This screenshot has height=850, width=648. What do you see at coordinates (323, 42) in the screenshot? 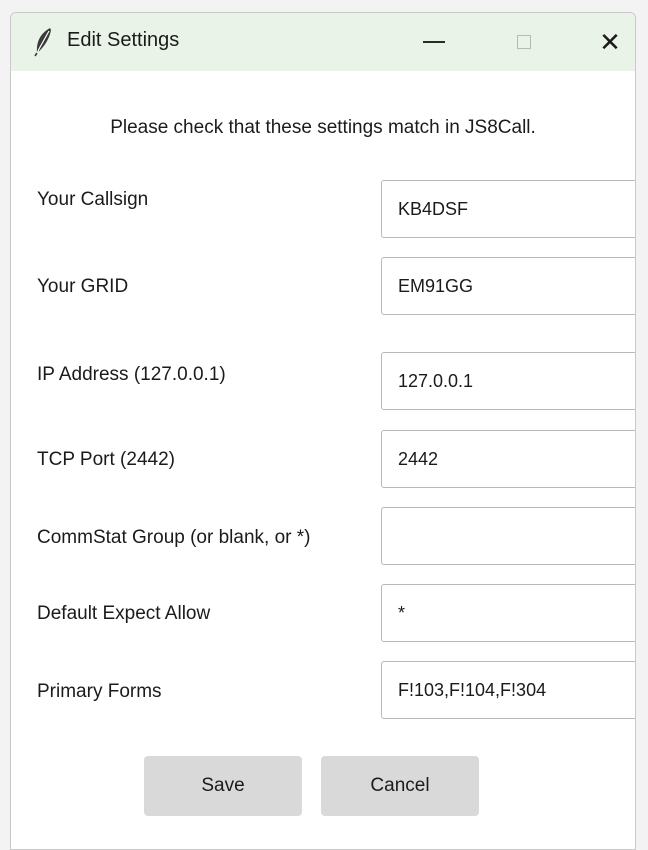
I see `title-bar: Edit Settings ✕` at bounding box center [323, 42].